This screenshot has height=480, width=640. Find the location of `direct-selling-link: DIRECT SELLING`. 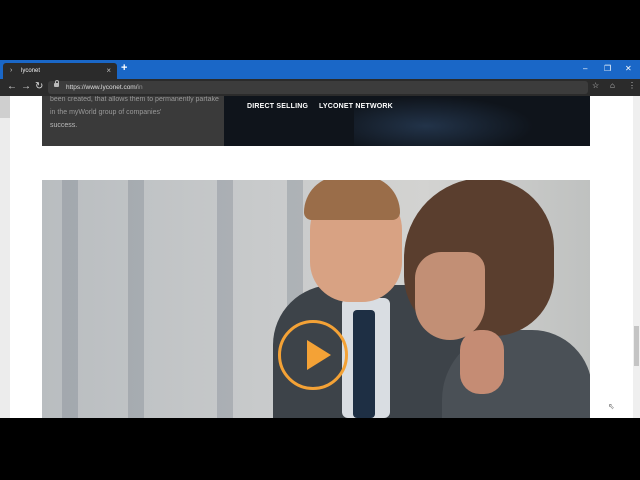

direct-selling-link: DIRECT SELLING is located at coordinates (277, 106).